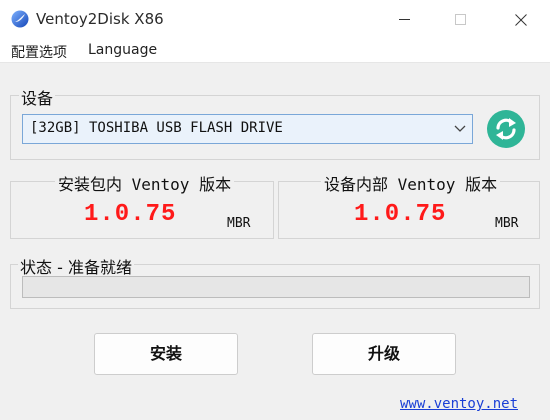 Image resolution: width=550 pixels, height=420 pixels. Describe the element at coordinates (400, 214) in the screenshot. I see `device-version-number: 1.0.75` at that location.